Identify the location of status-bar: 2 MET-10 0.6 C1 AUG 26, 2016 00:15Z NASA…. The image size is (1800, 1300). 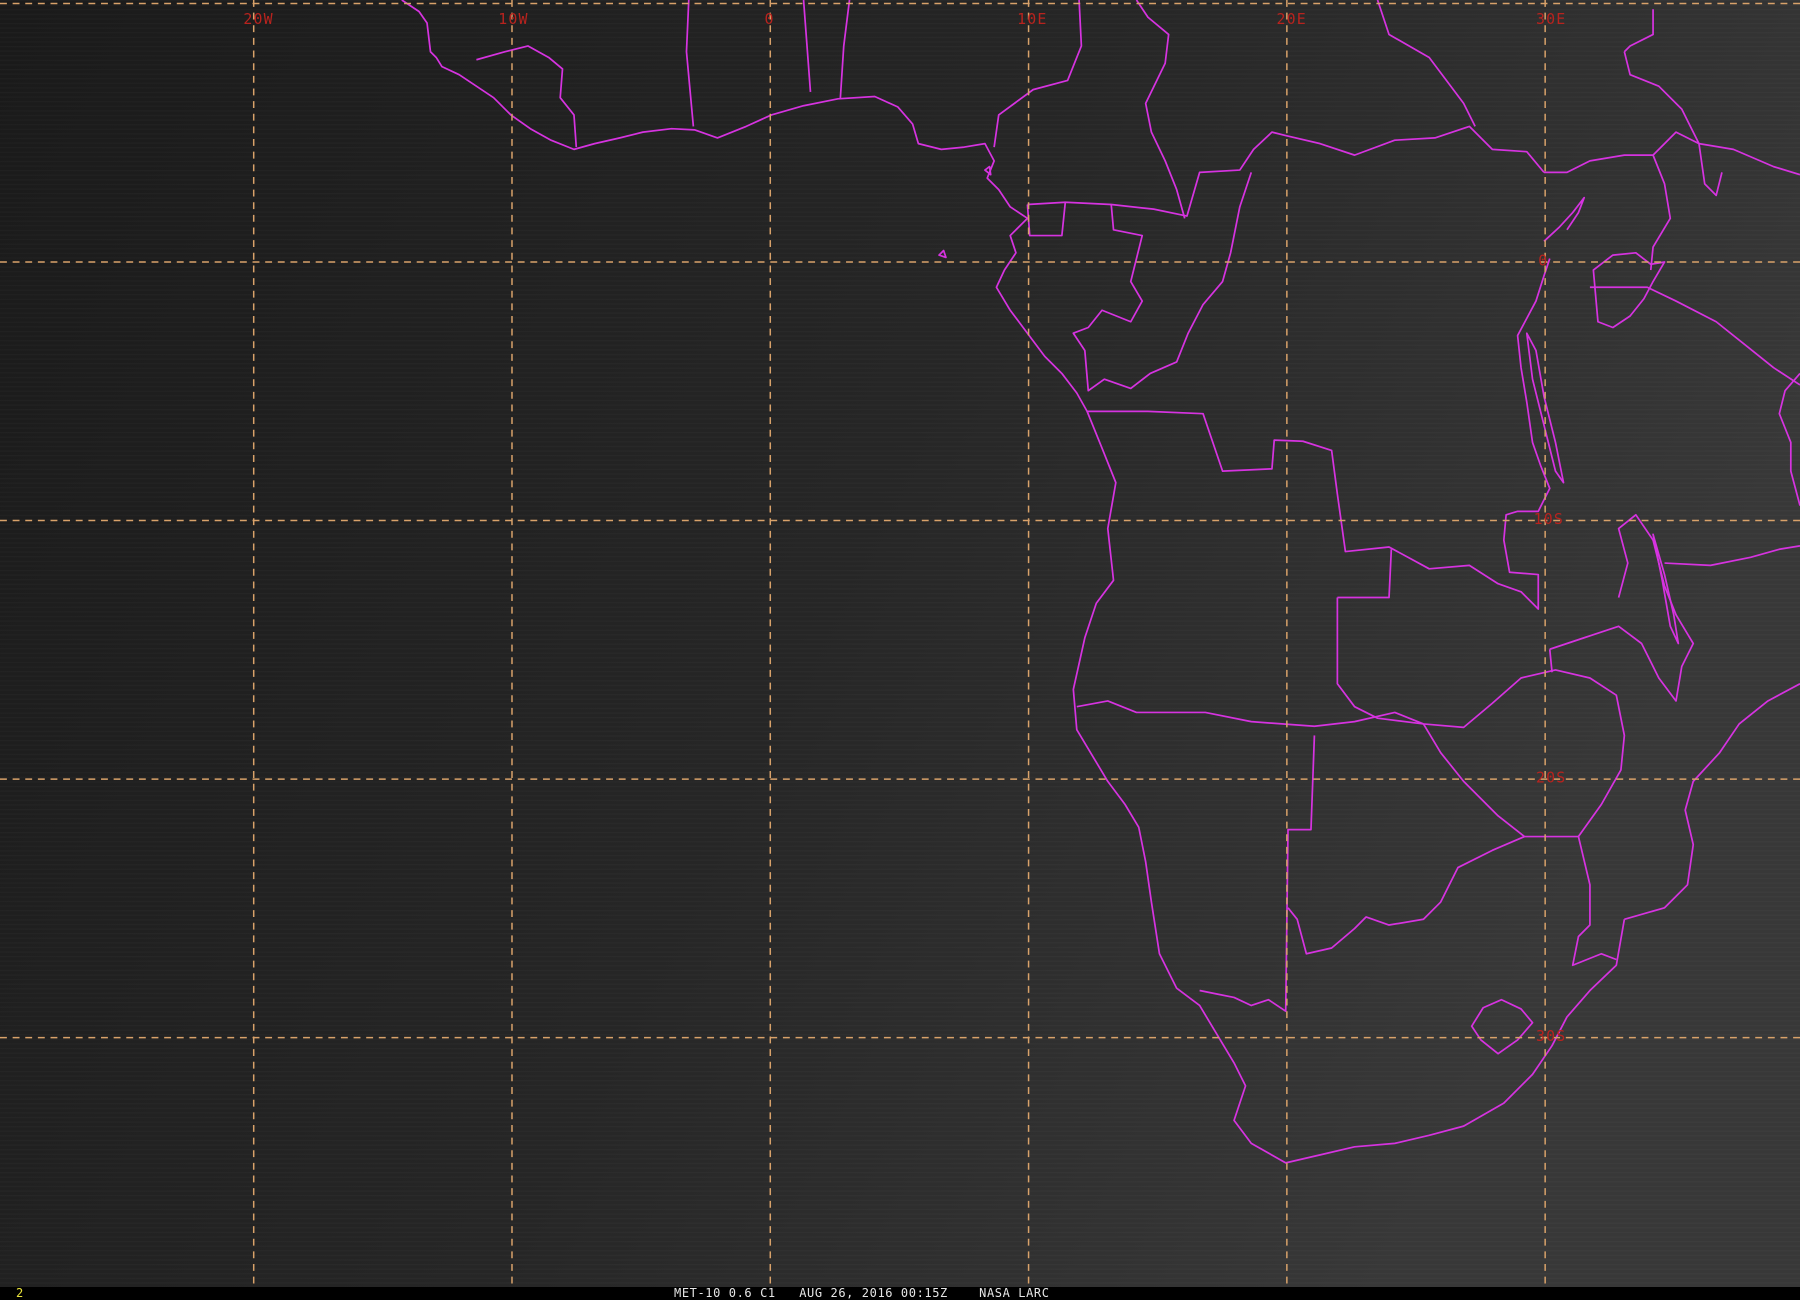
(900, 1293).